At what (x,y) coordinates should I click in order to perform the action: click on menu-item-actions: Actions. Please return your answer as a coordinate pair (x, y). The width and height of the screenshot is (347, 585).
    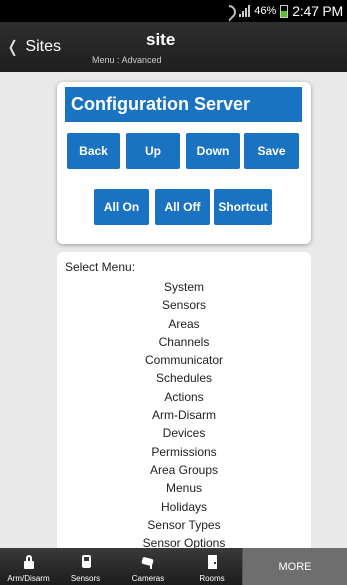
    Looking at the image, I should click on (184, 397).